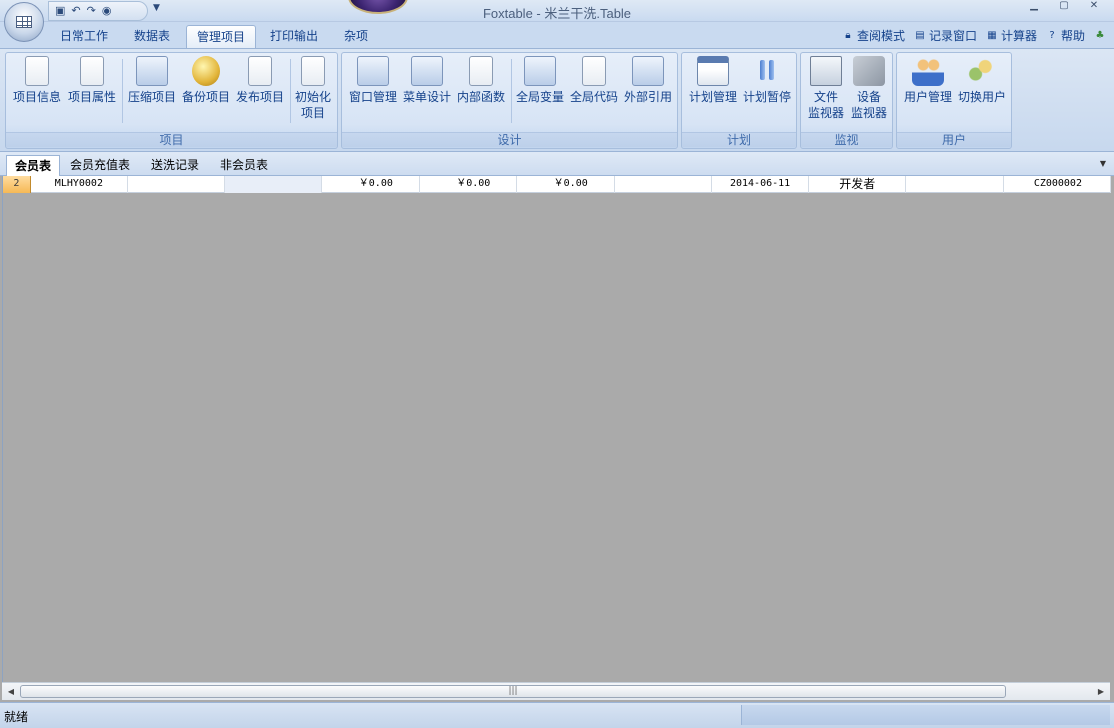  I want to click on schedule-pause-button: 计划暂停, so click(767, 80).